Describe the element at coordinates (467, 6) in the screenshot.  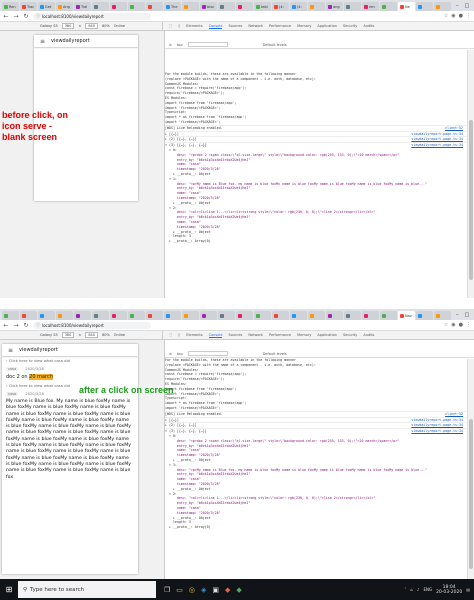
I see `maximize-icon: □` at that location.